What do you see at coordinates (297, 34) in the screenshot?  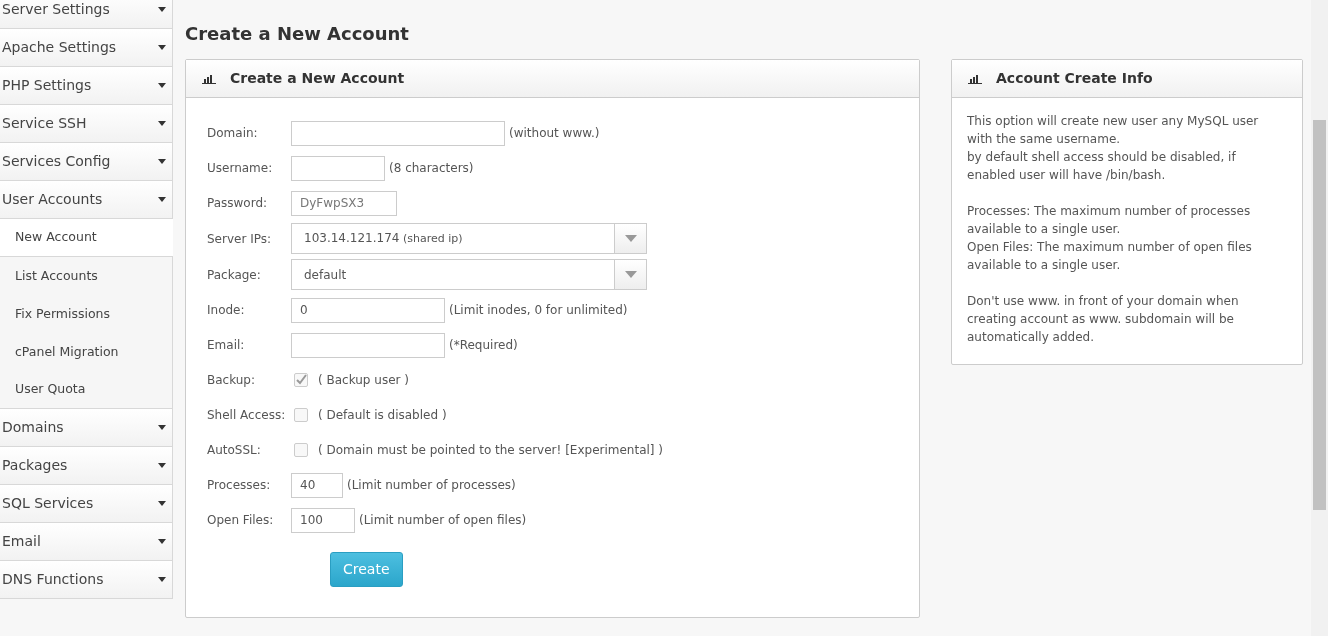 I see `page-title: Create a New Account` at bounding box center [297, 34].